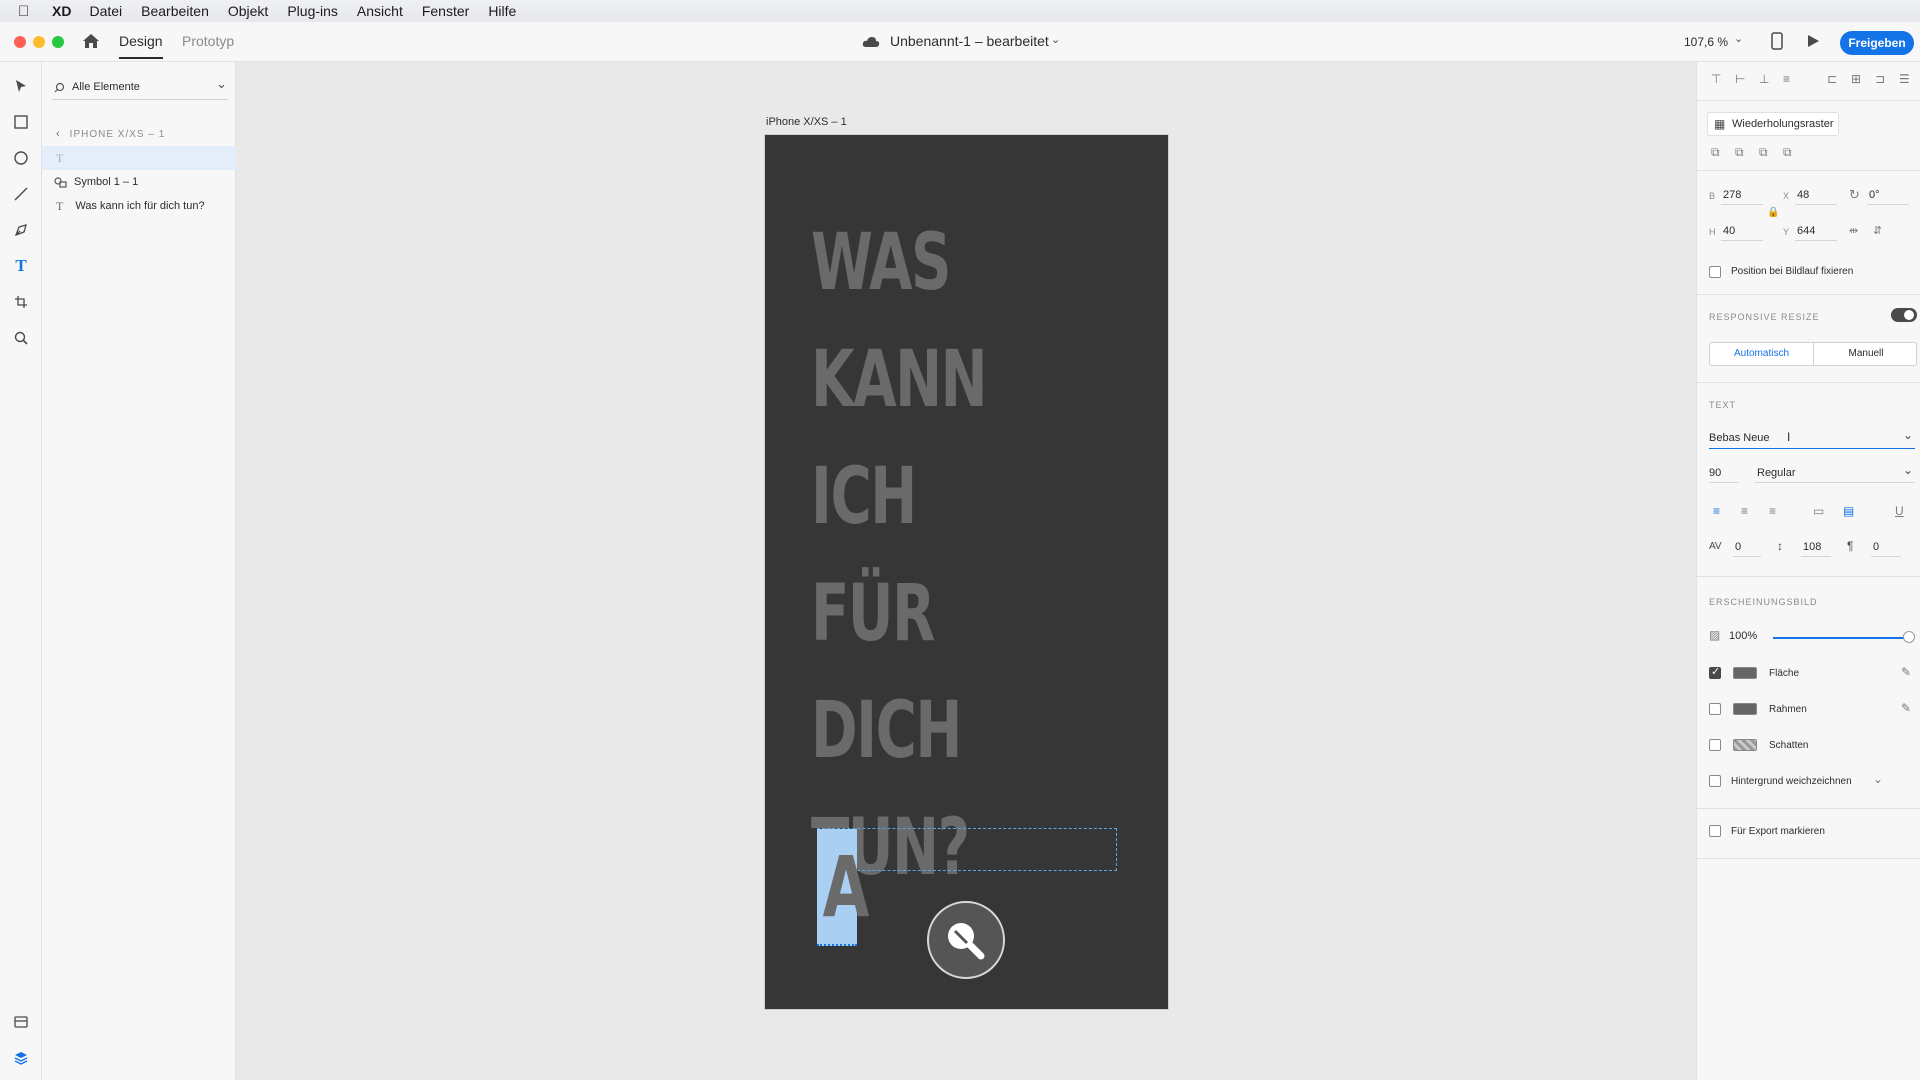 The height and width of the screenshot is (1080, 1920). Describe the element at coordinates (140, 88) in the screenshot. I see `layer-search-input: Alle Elemente ⌄` at that location.